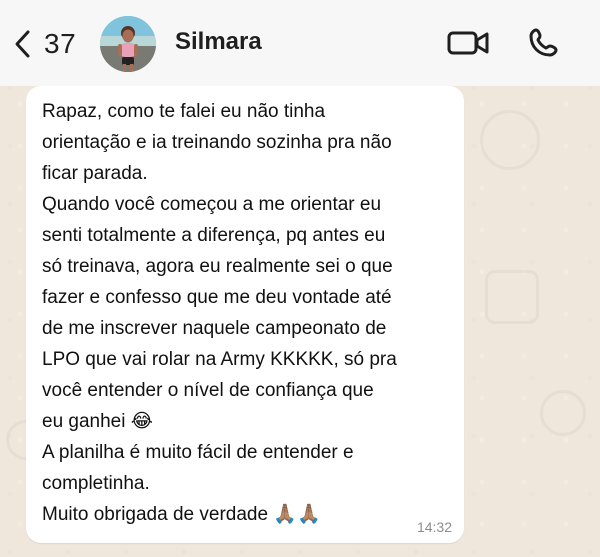 This screenshot has width=600, height=557. What do you see at coordinates (60, 43) in the screenshot?
I see `unread-count: 37` at bounding box center [60, 43].